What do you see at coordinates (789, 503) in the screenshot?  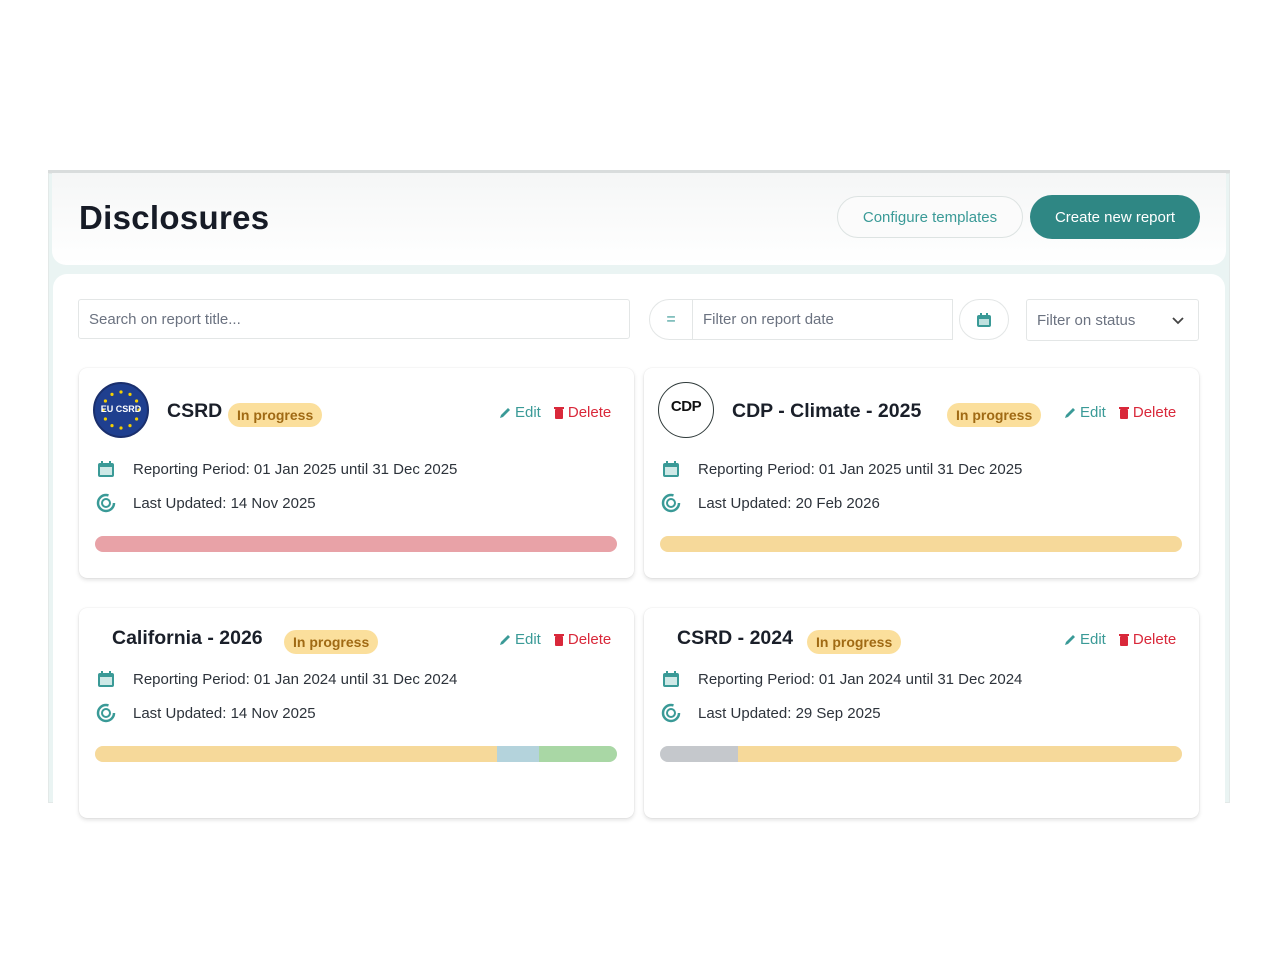 I see `last-updated-text: Last Updated: 20 Feb 2026` at bounding box center [789, 503].